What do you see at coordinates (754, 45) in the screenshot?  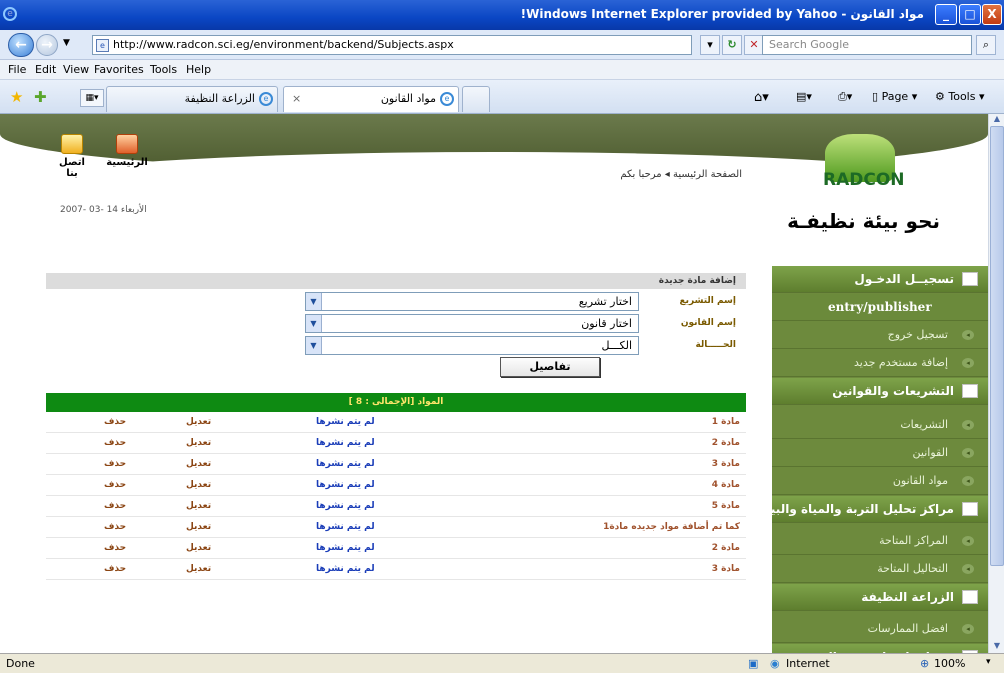 I see `stop-icon: ✕` at bounding box center [754, 45].